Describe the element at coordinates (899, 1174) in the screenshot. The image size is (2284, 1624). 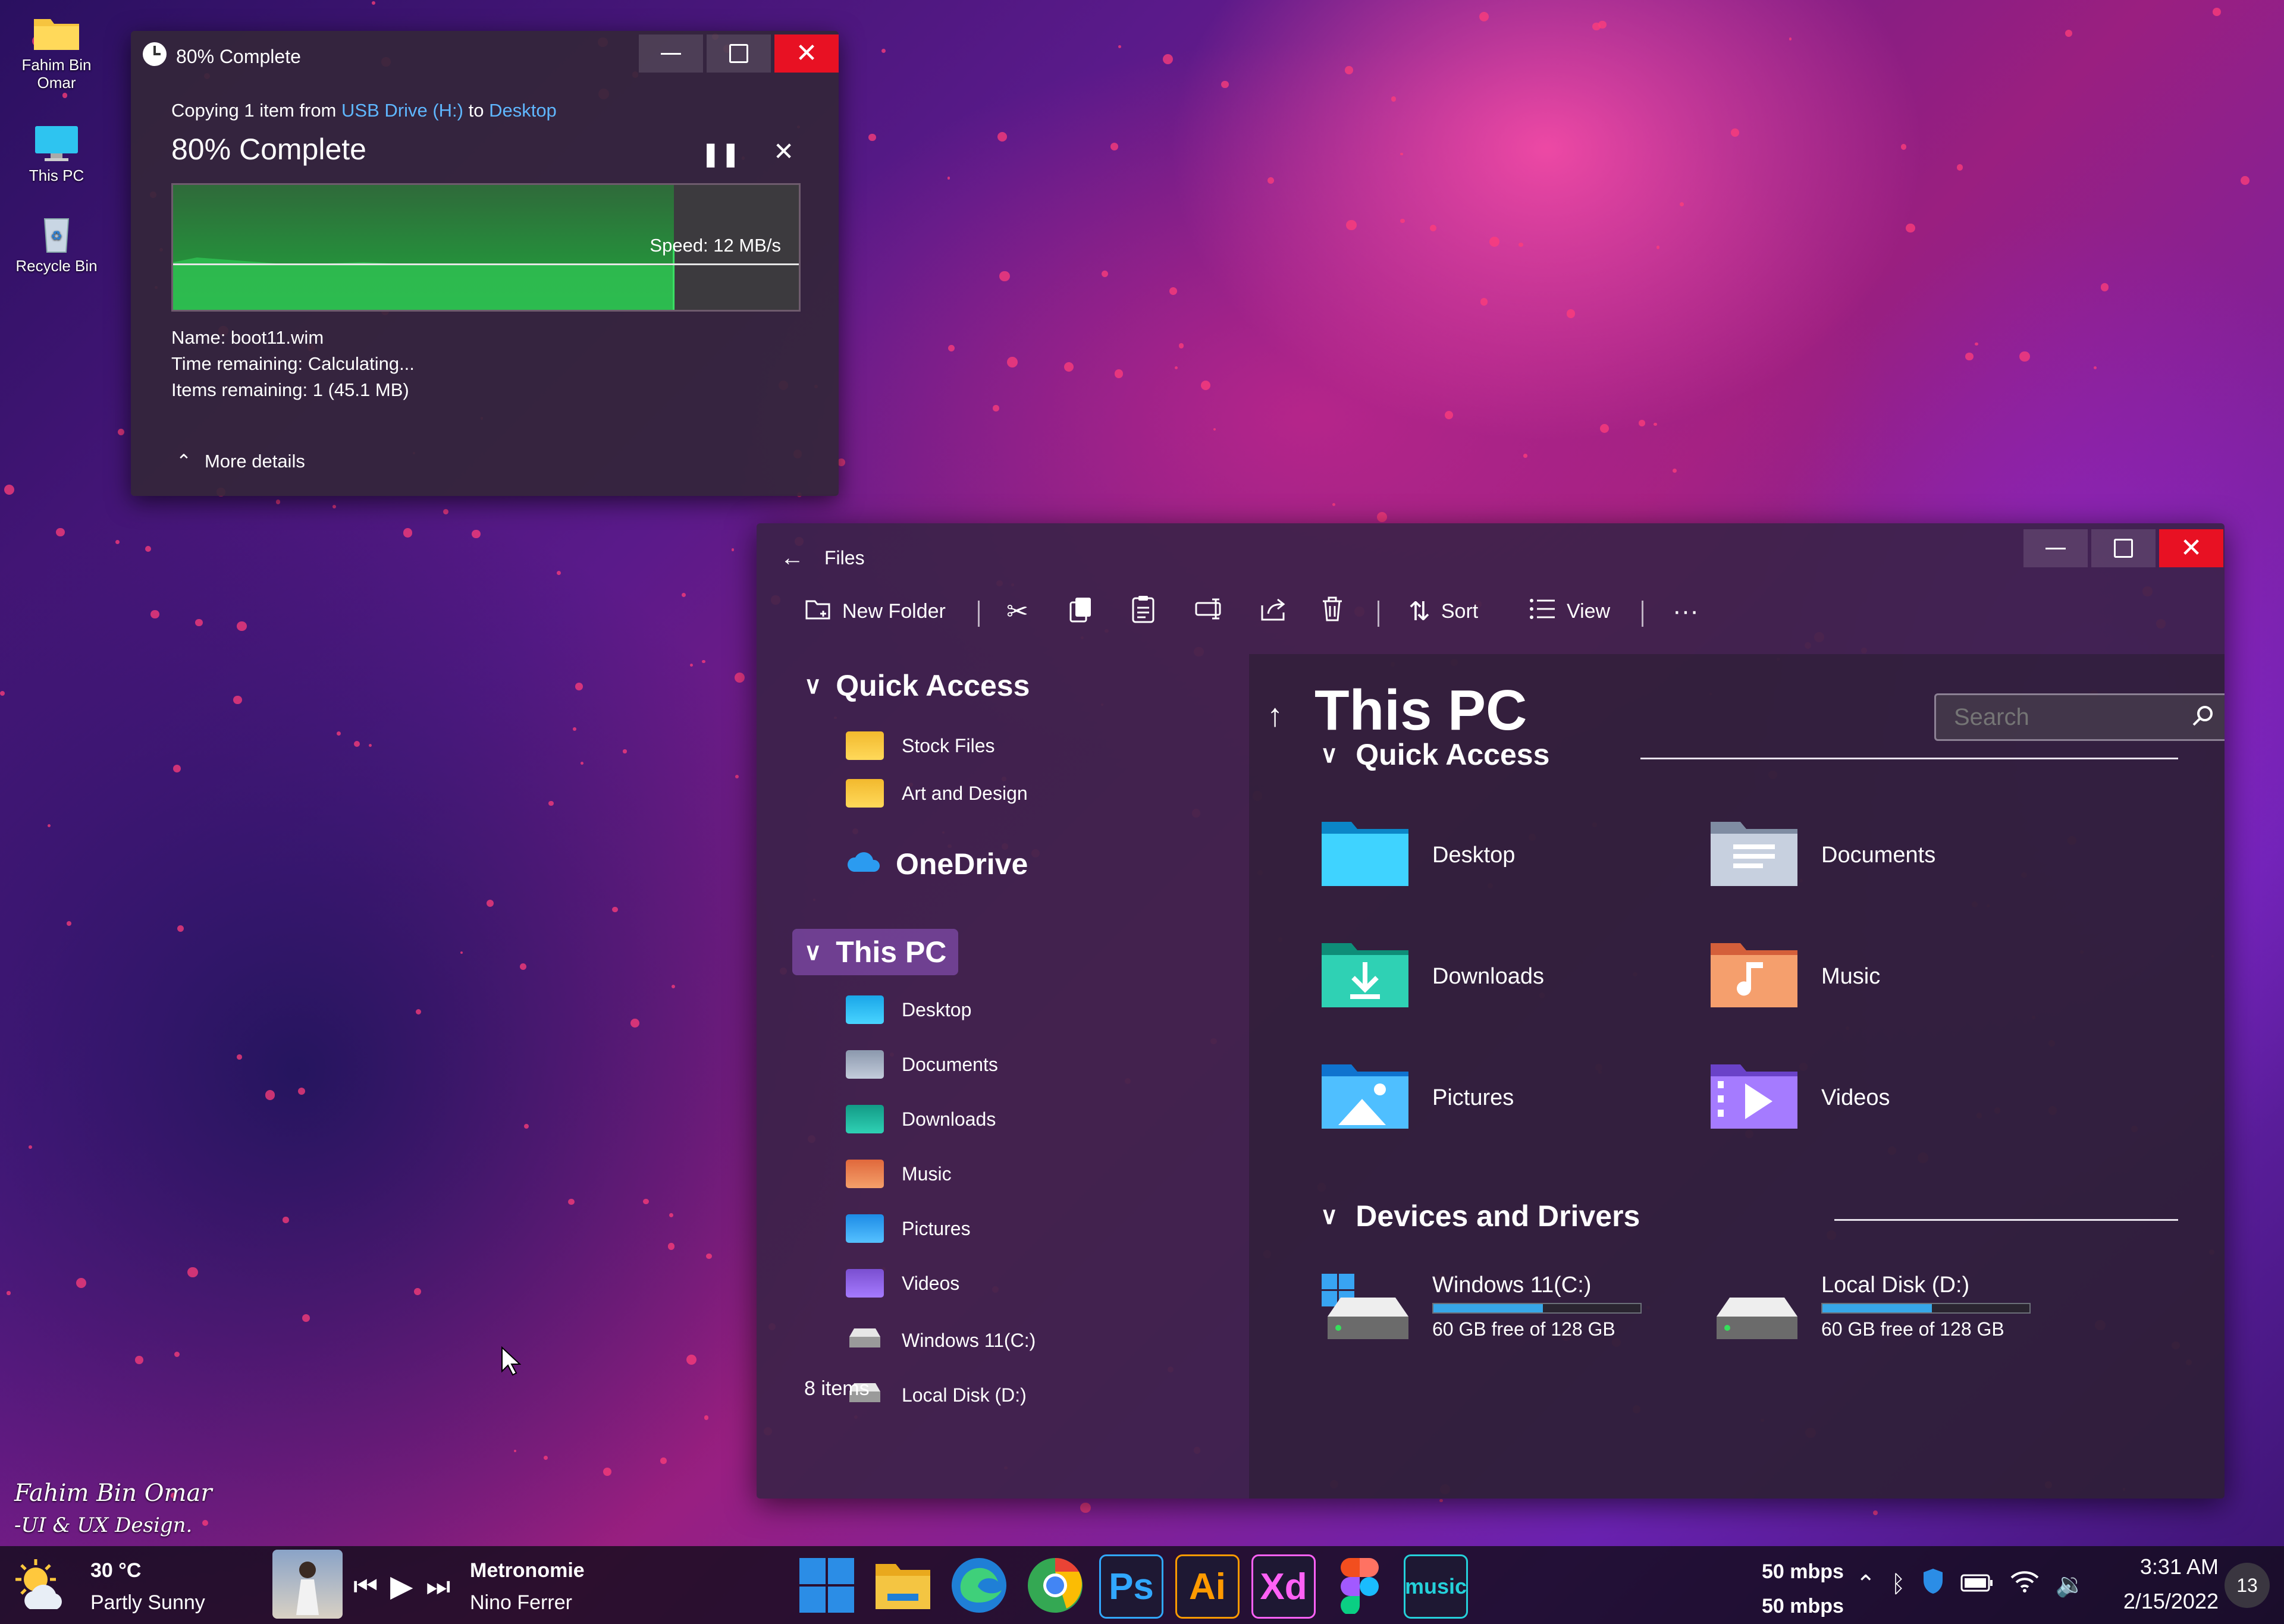
I see `nav-item-music: Music` at that location.